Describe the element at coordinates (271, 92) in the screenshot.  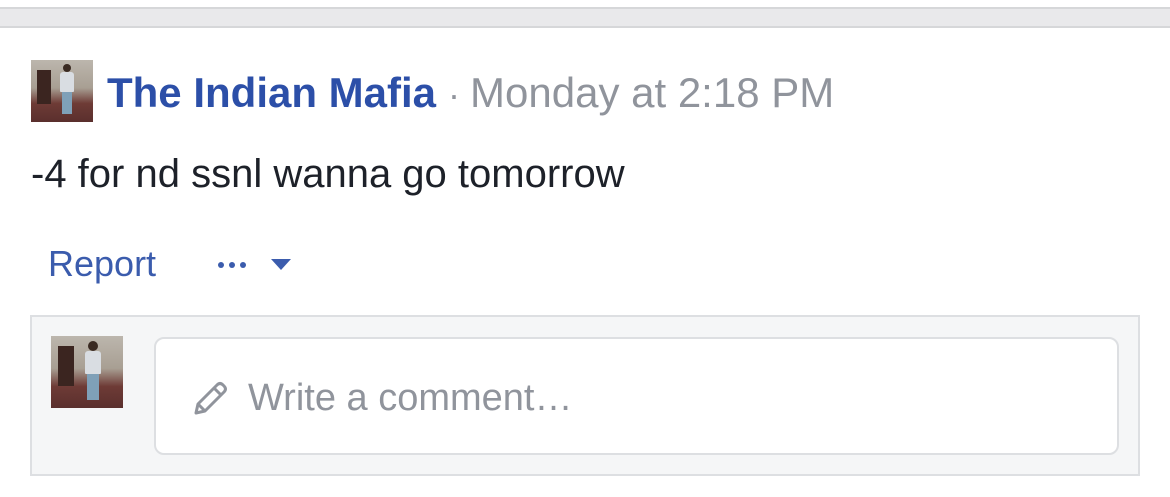
I see `author-name-link: The Indian Mafia` at that location.